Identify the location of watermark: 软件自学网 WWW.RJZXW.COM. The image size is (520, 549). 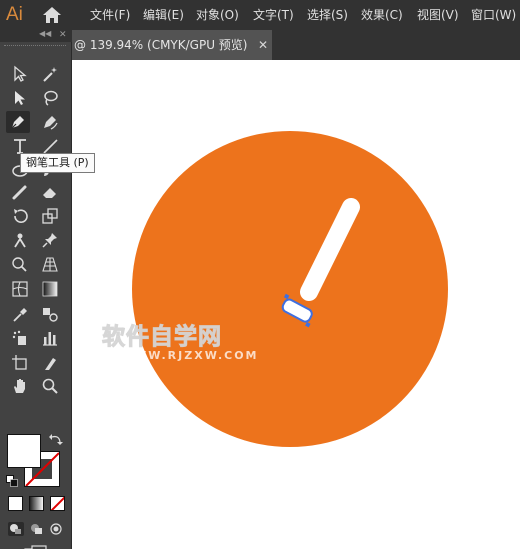
(180, 343).